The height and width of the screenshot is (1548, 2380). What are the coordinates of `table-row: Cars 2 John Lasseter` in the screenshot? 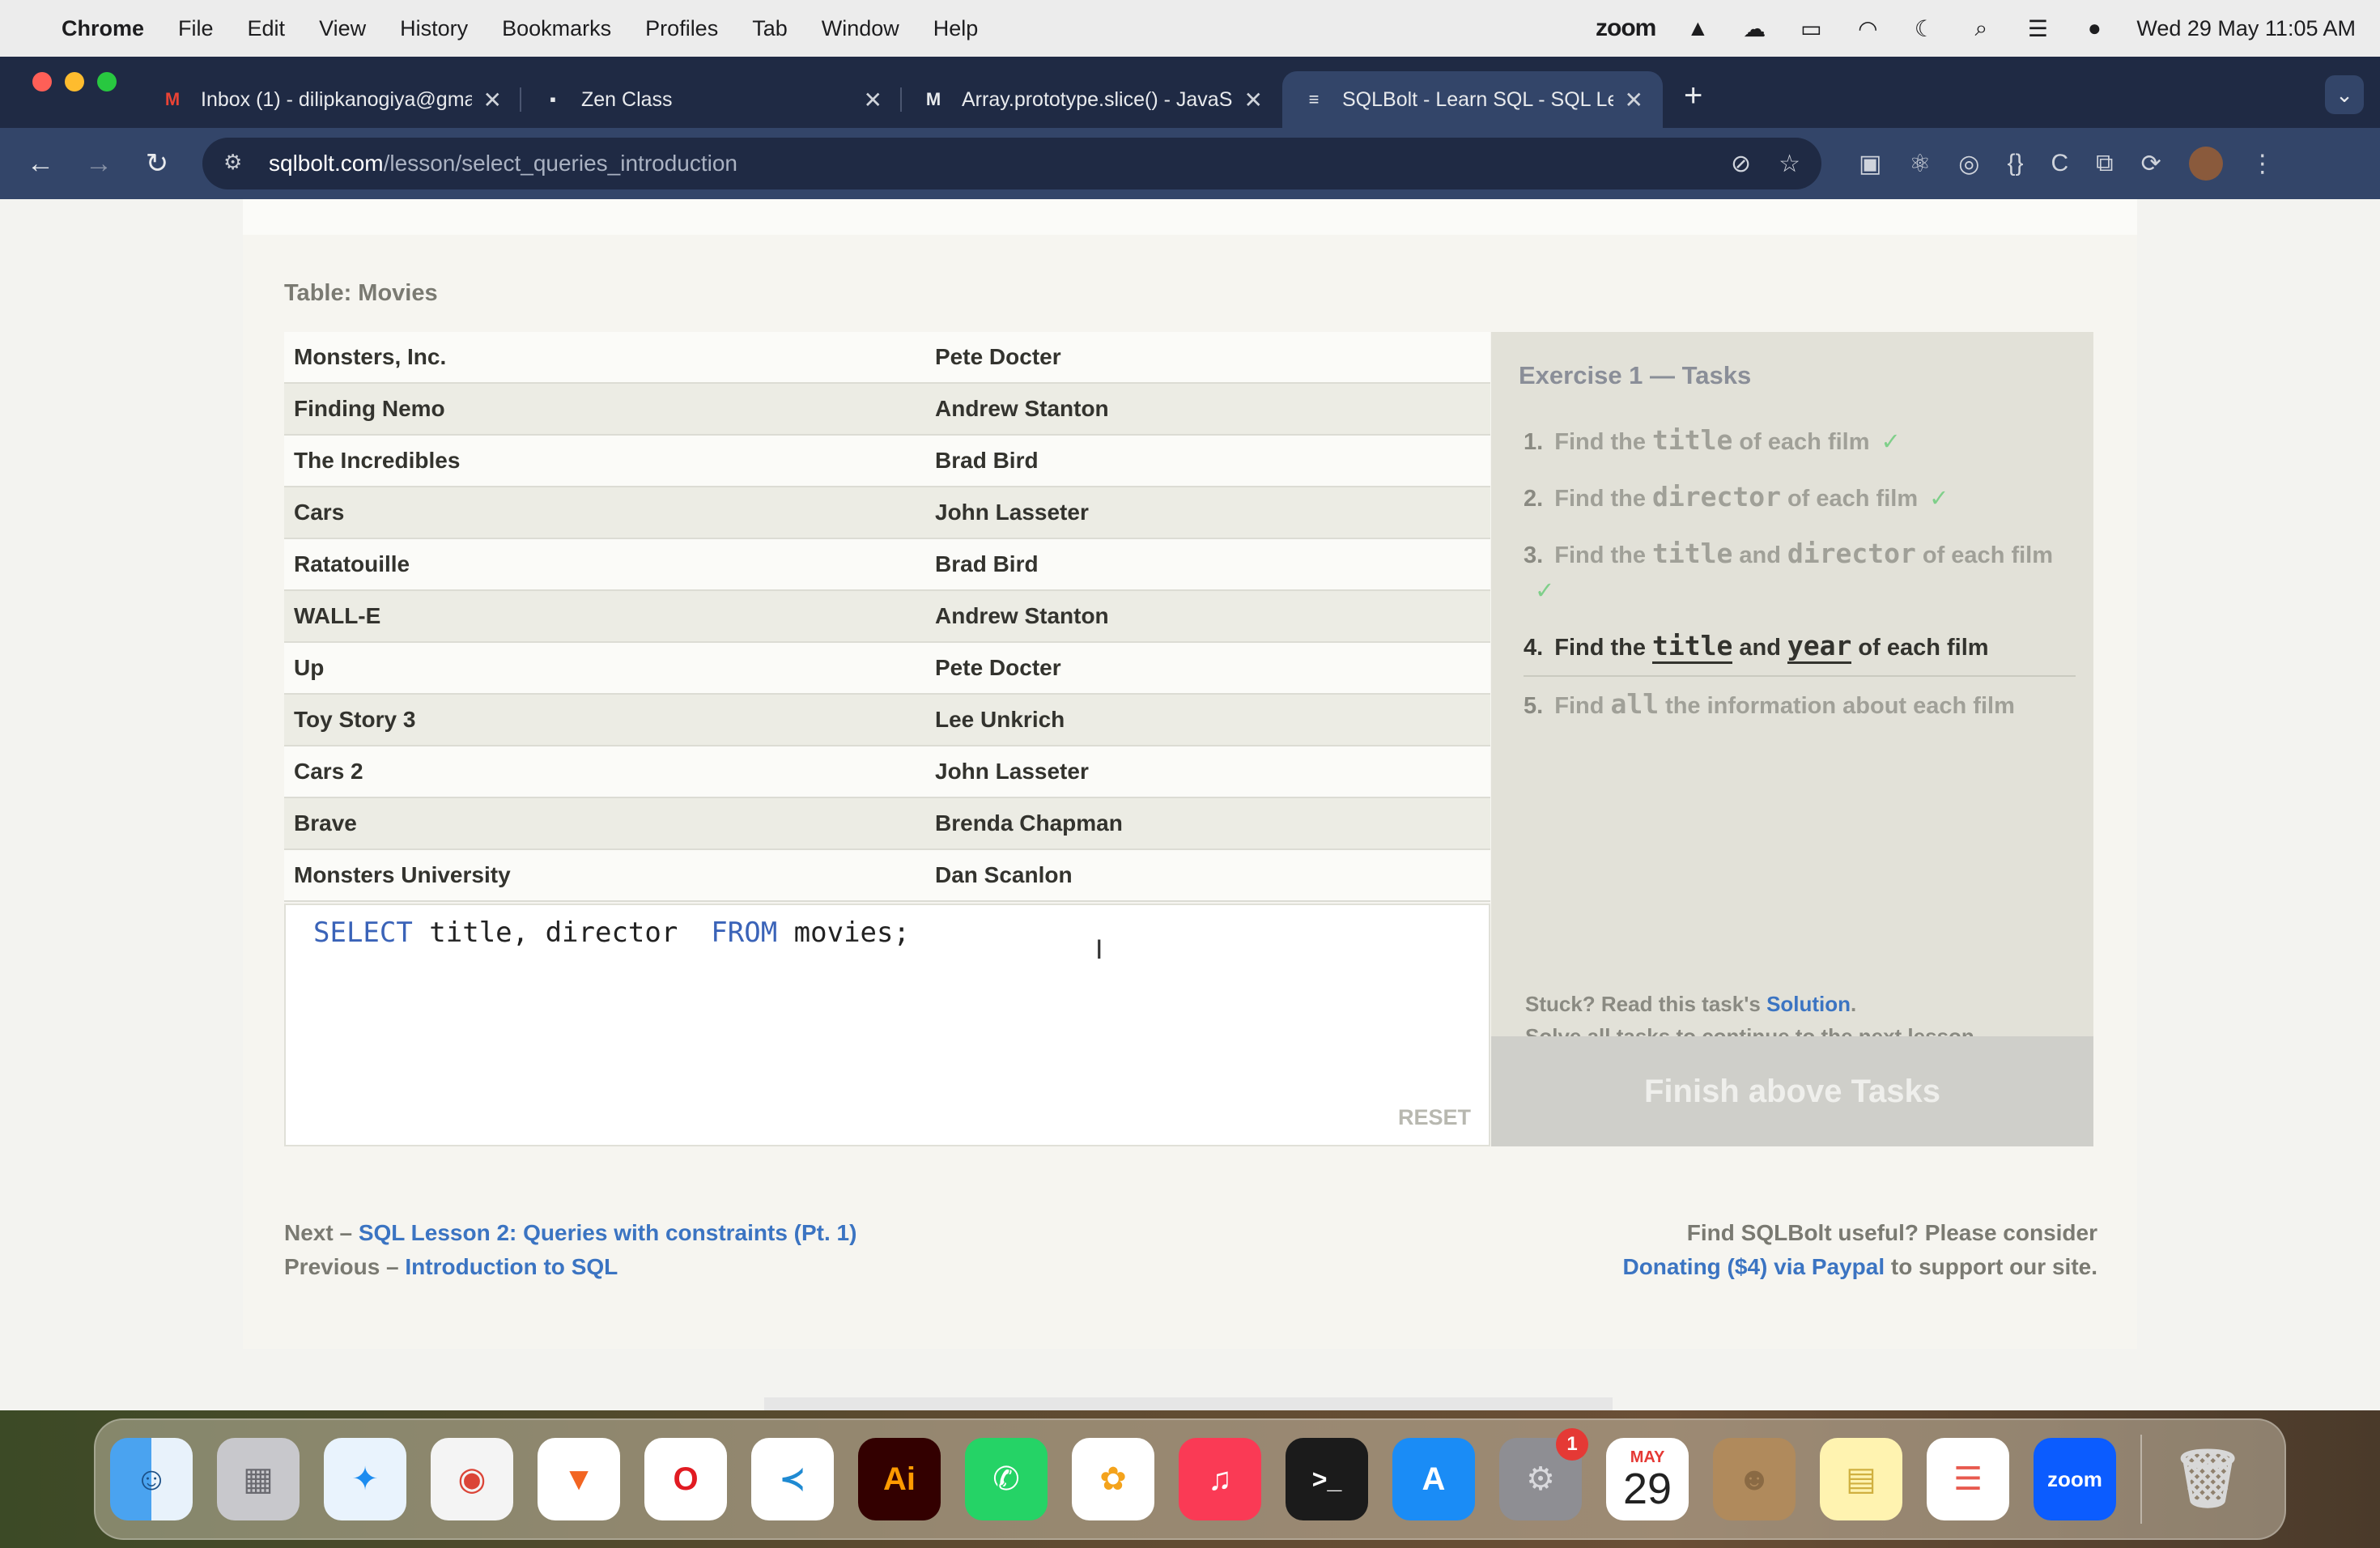 It's located at (887, 772).